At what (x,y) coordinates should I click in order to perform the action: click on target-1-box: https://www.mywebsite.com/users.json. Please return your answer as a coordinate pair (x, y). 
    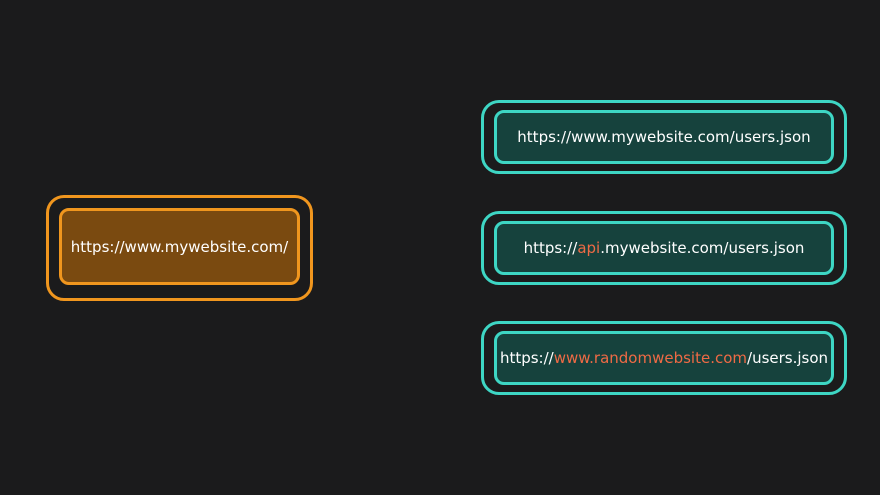
    Looking at the image, I should click on (664, 137).